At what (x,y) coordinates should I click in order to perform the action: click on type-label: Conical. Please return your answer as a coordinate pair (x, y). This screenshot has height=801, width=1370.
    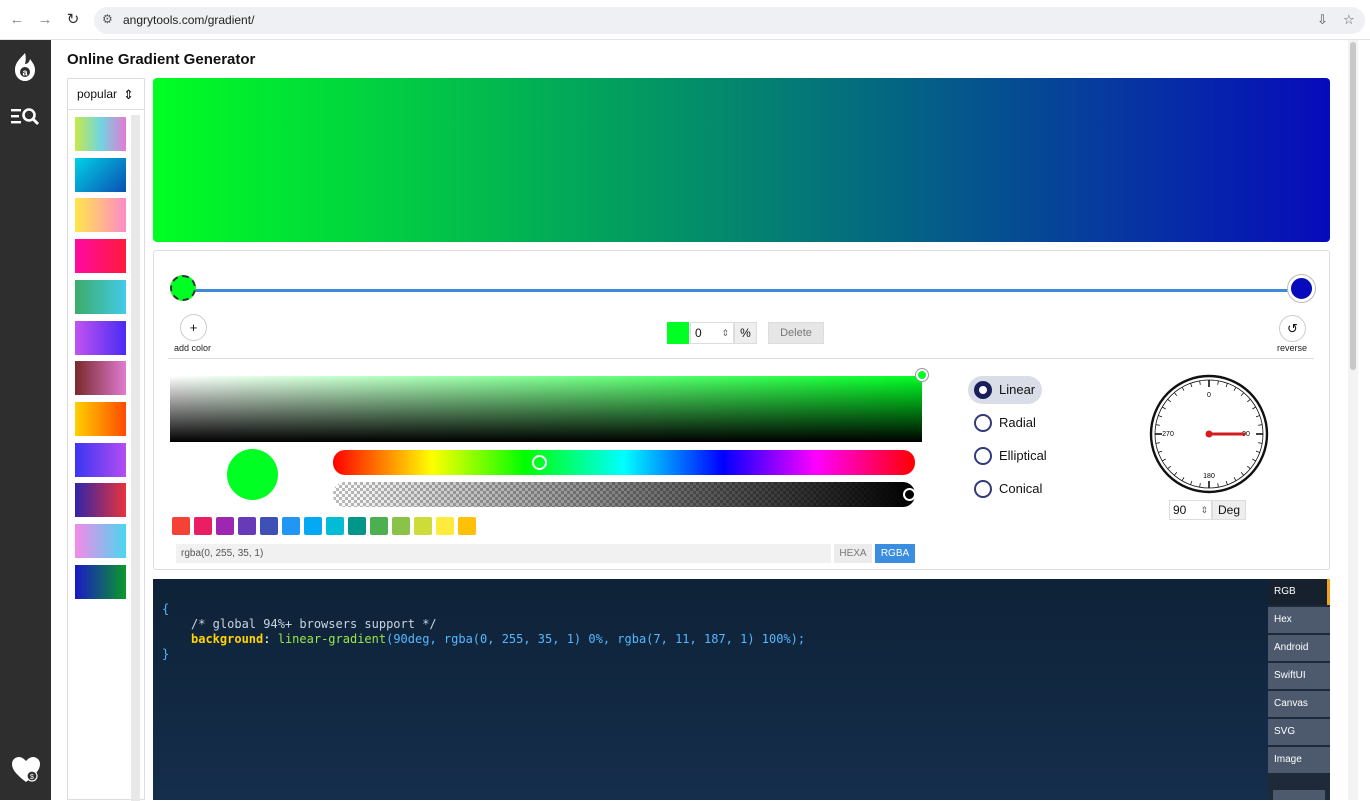
    Looking at the image, I should click on (1021, 488).